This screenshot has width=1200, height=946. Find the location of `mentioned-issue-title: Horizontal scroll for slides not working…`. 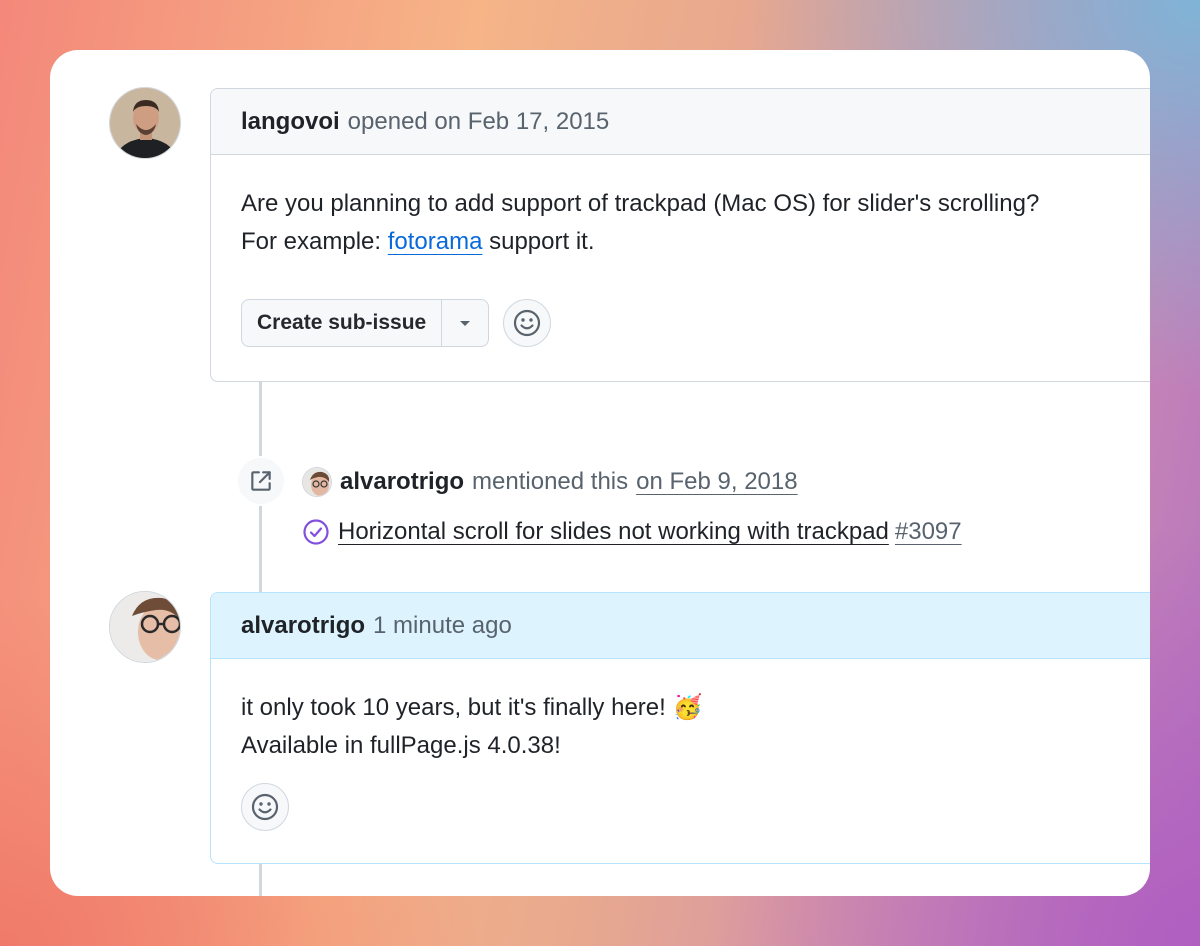

mentioned-issue-title: Horizontal scroll for slides not working… is located at coordinates (613, 532).